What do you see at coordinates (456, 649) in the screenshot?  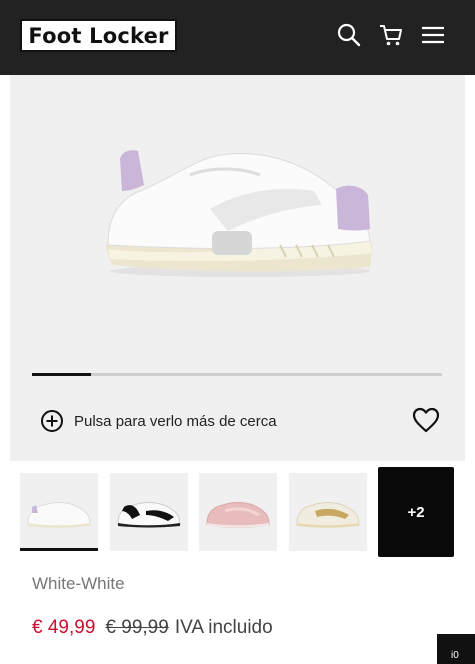 I see `corner-badge: i0` at bounding box center [456, 649].